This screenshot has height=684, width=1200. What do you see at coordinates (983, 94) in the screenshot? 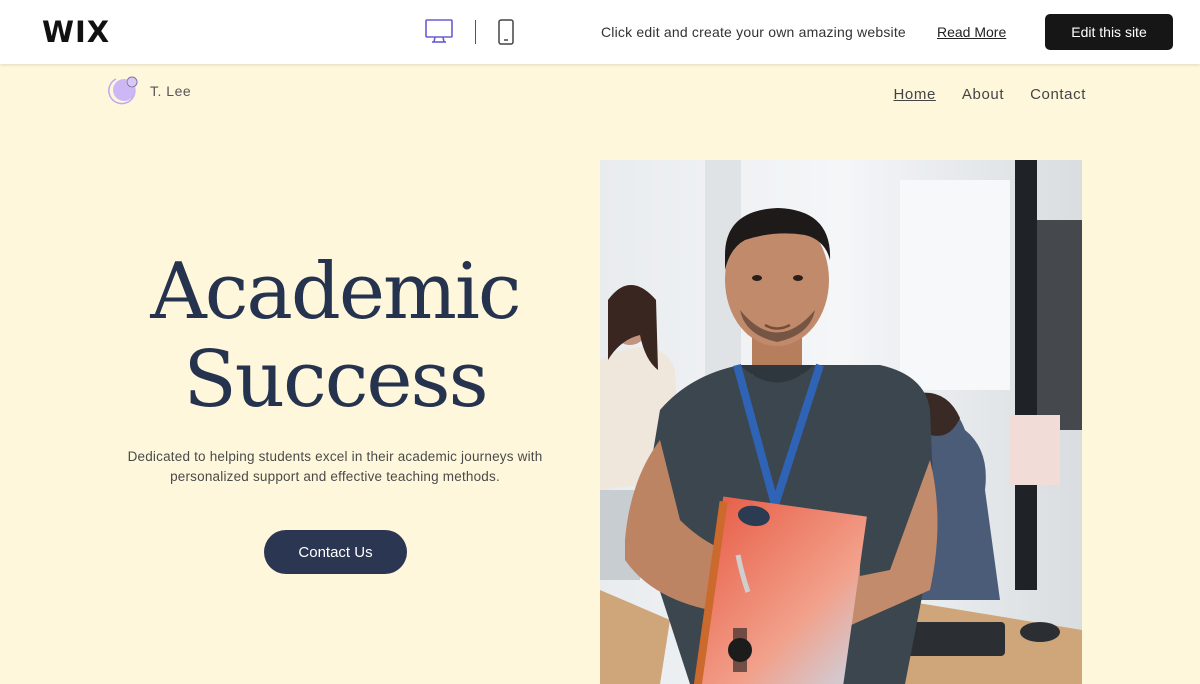
I see `nav-about: About` at bounding box center [983, 94].